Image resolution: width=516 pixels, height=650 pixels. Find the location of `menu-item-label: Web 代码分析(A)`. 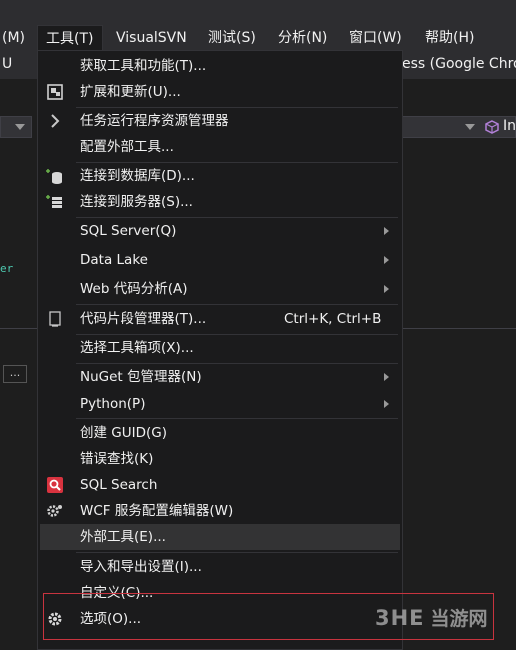

menu-item-label: Web 代码分析(A) is located at coordinates (134, 289).